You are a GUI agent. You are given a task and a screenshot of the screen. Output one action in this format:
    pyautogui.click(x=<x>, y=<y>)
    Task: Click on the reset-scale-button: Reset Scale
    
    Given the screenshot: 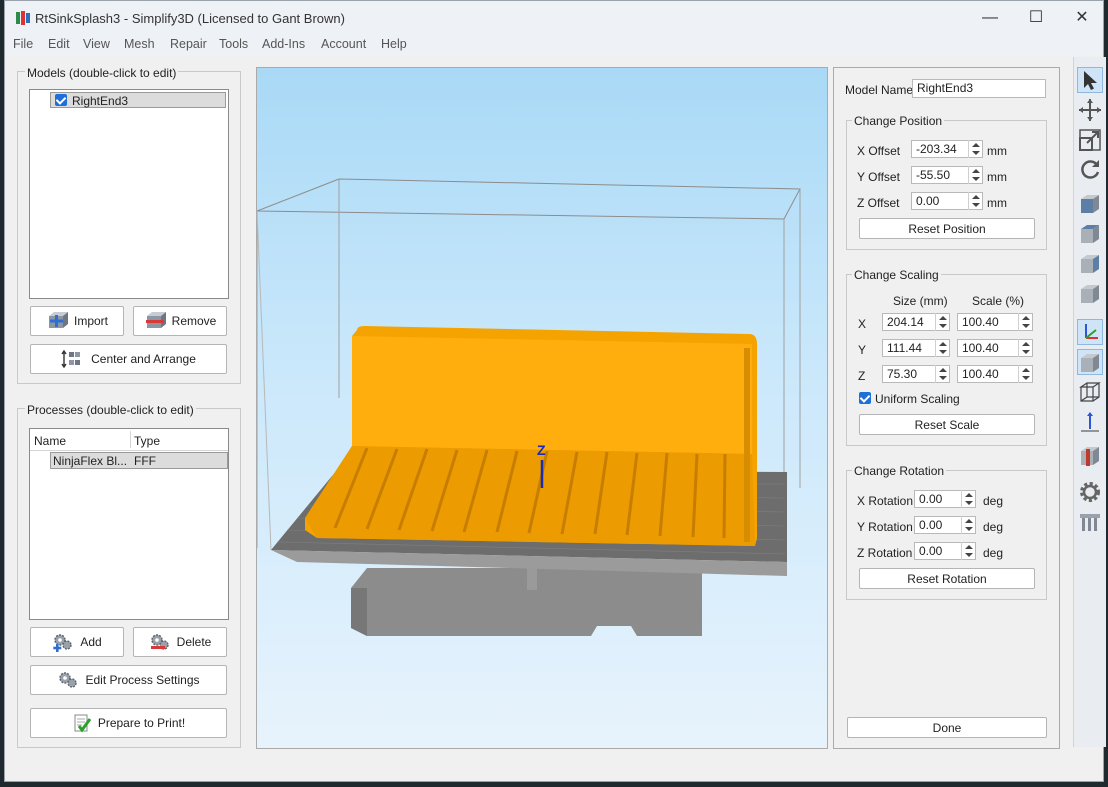 What is the action you would take?
    pyautogui.click(x=947, y=424)
    